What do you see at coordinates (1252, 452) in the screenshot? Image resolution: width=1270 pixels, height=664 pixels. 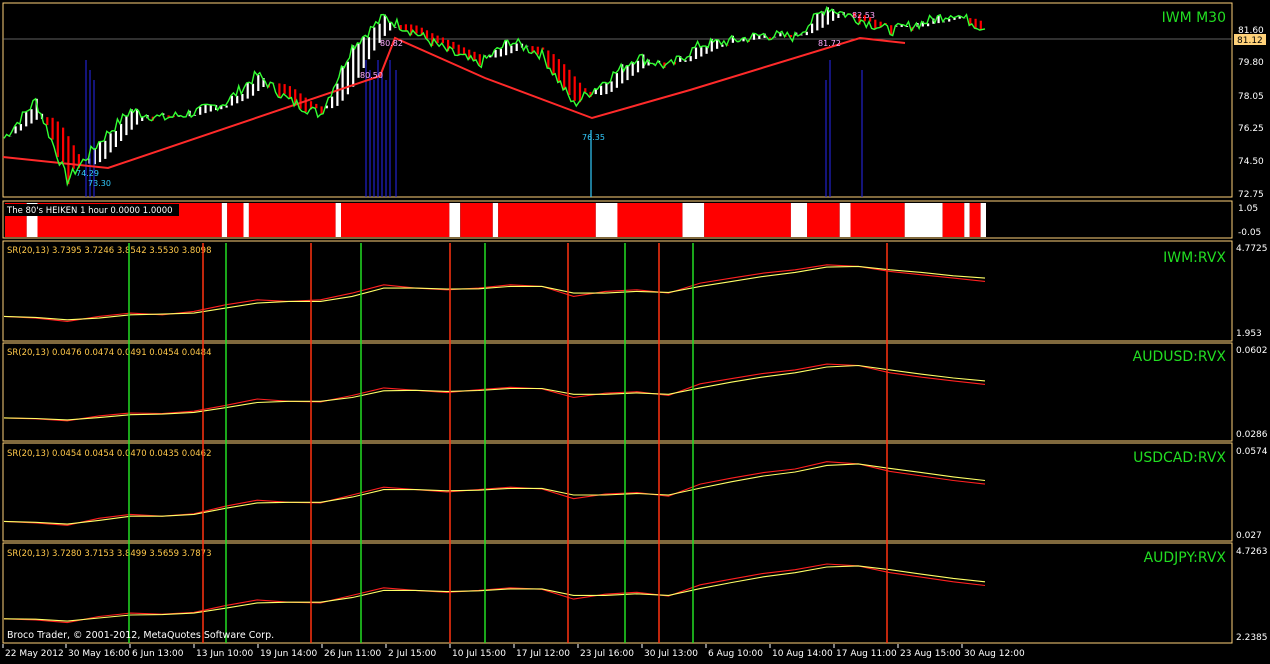 I see `rvx-scale-top: 0.0574` at bounding box center [1252, 452].